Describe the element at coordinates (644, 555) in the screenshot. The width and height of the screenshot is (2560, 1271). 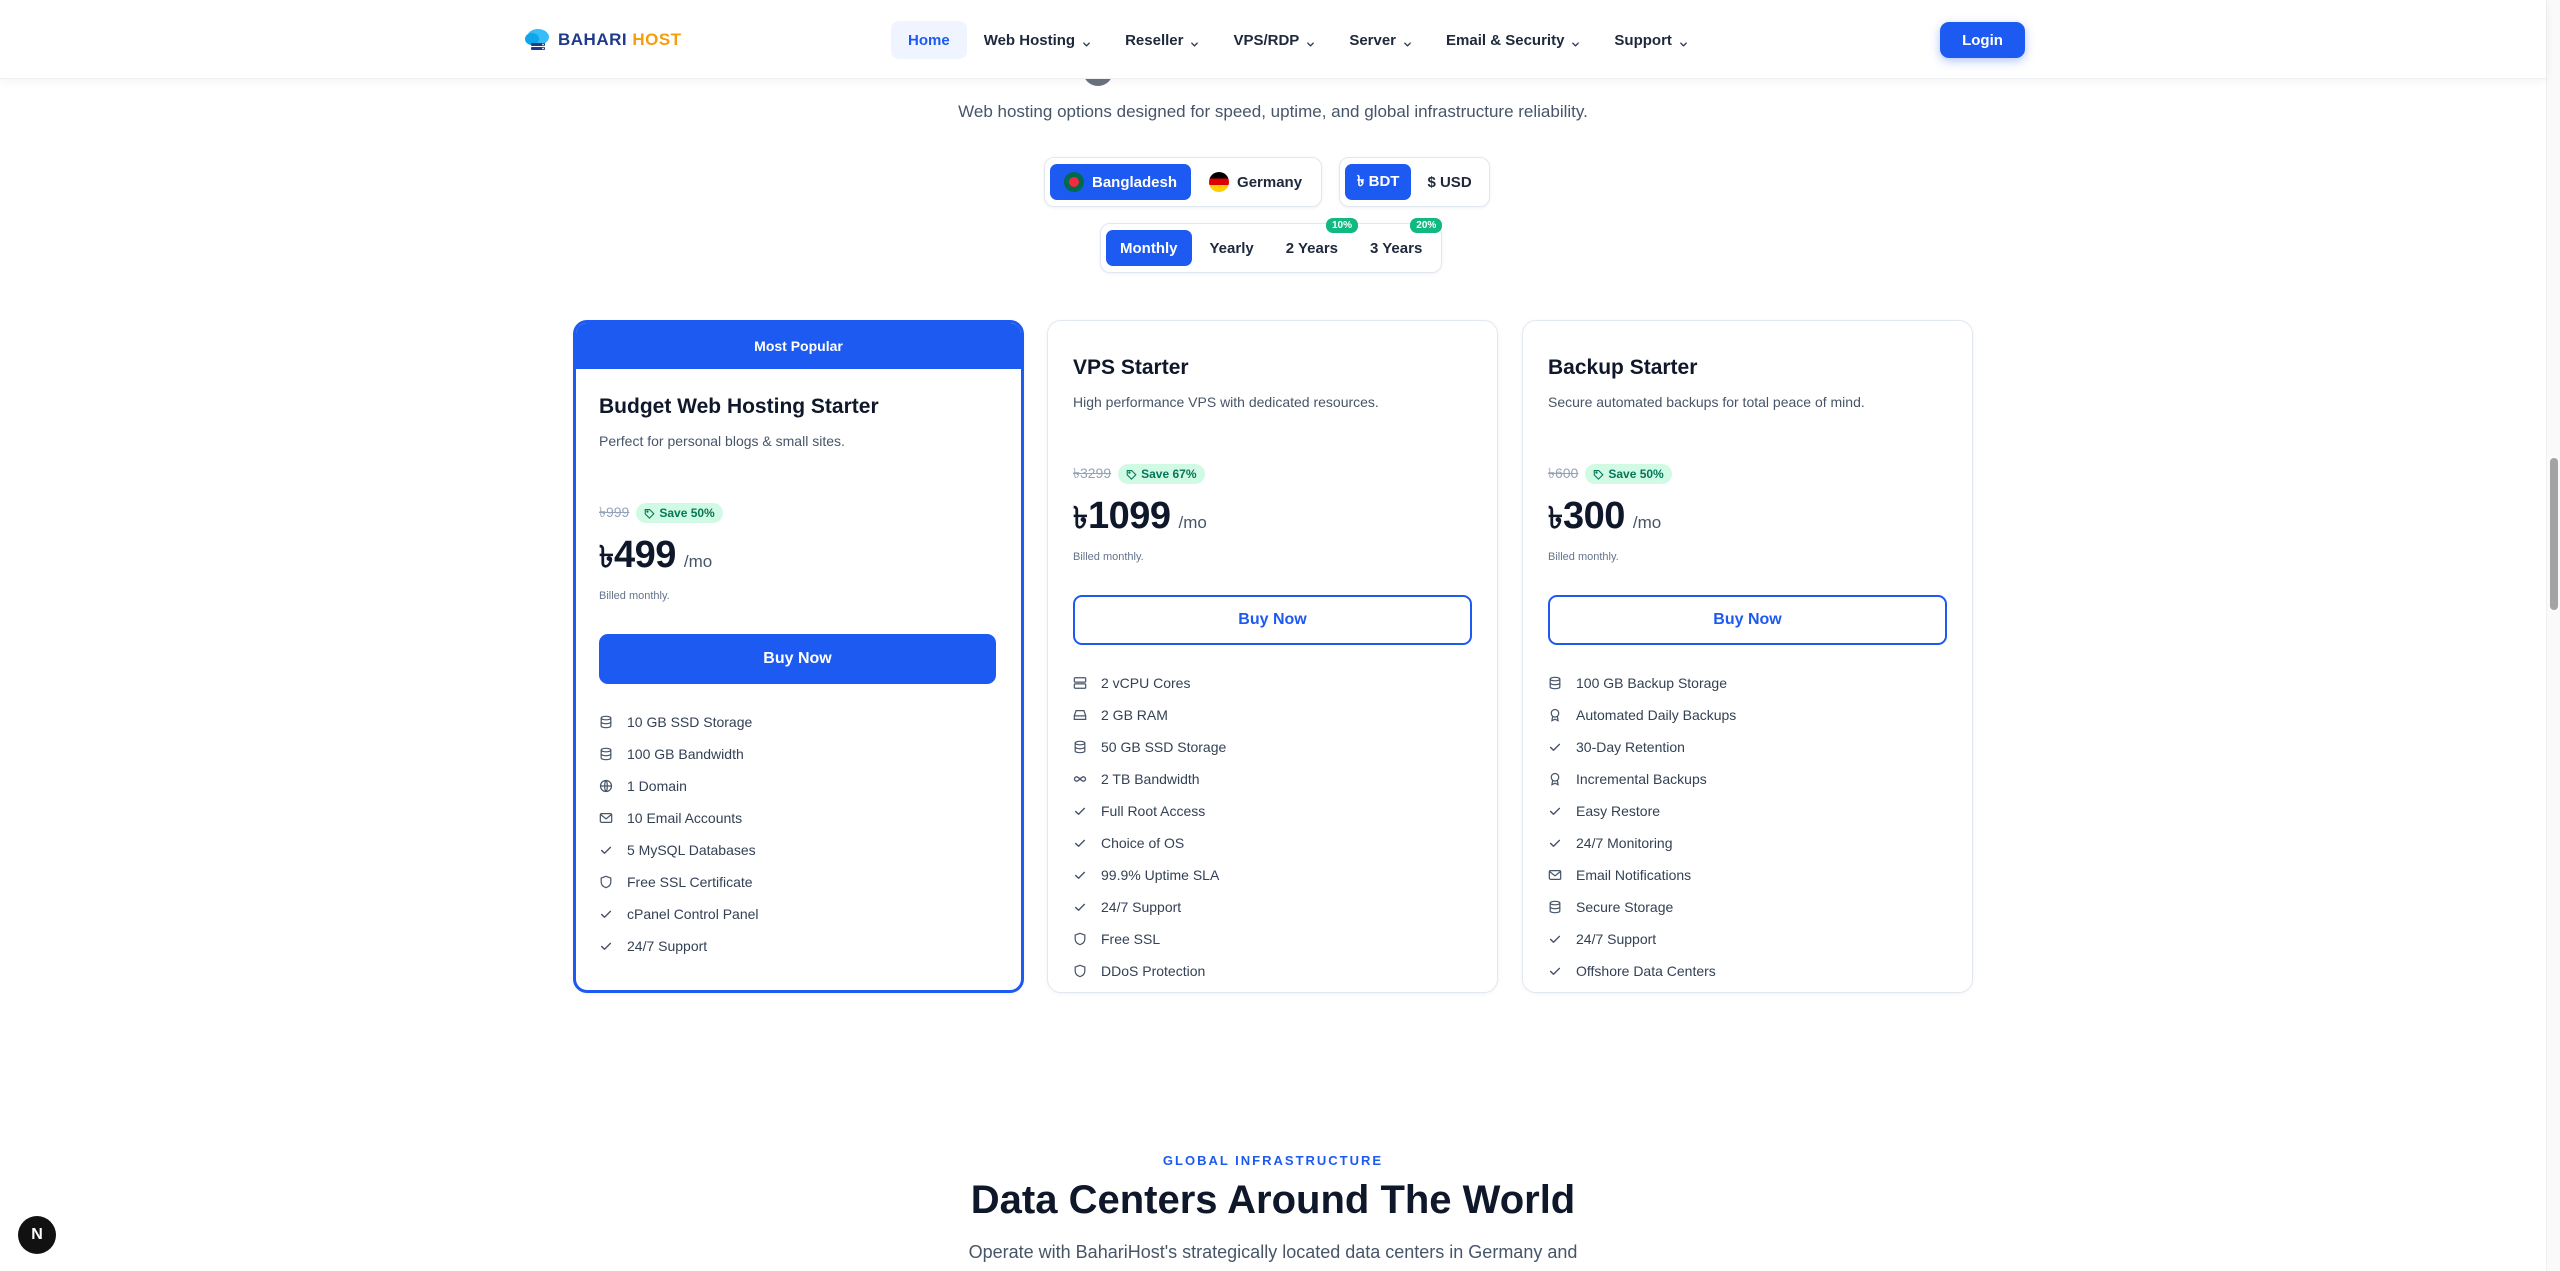
I see `price-amount: 499` at that location.